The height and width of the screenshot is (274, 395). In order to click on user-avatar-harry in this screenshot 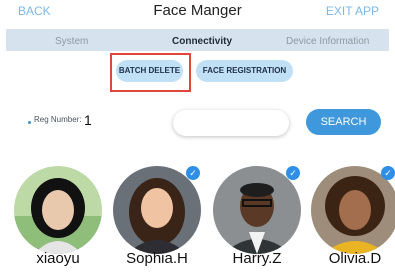, I will do `click(257, 210)`.